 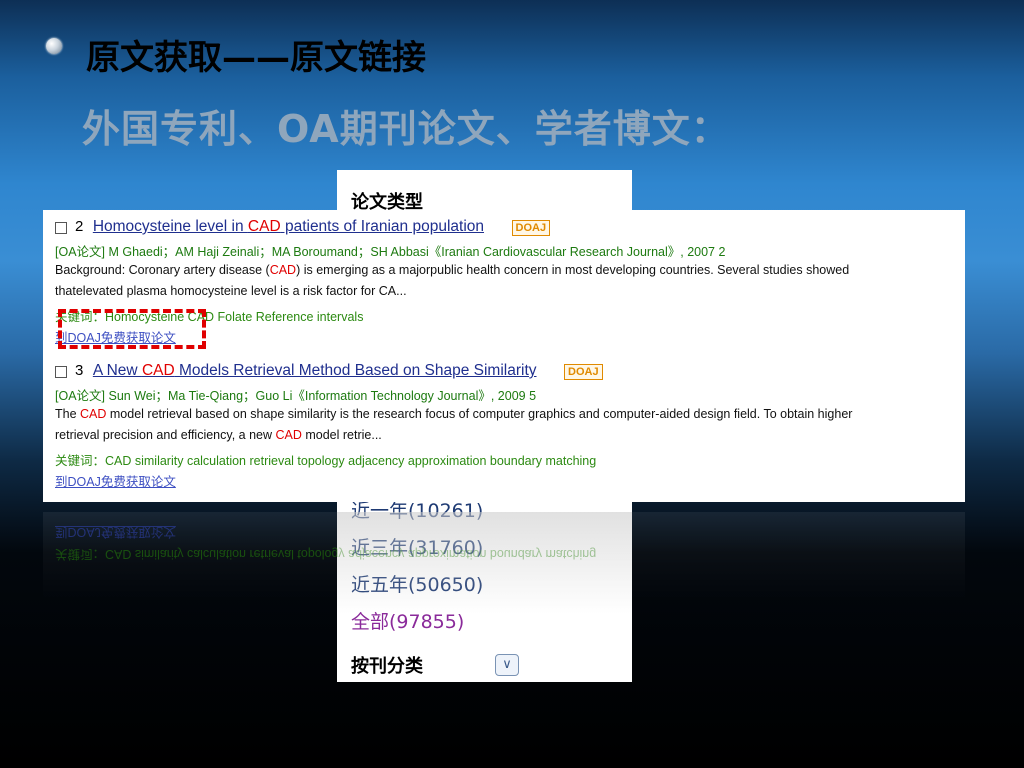 I want to click on doaj-fulltext-link: 到DOAJ免费获取论文, so click(x=115, y=480).